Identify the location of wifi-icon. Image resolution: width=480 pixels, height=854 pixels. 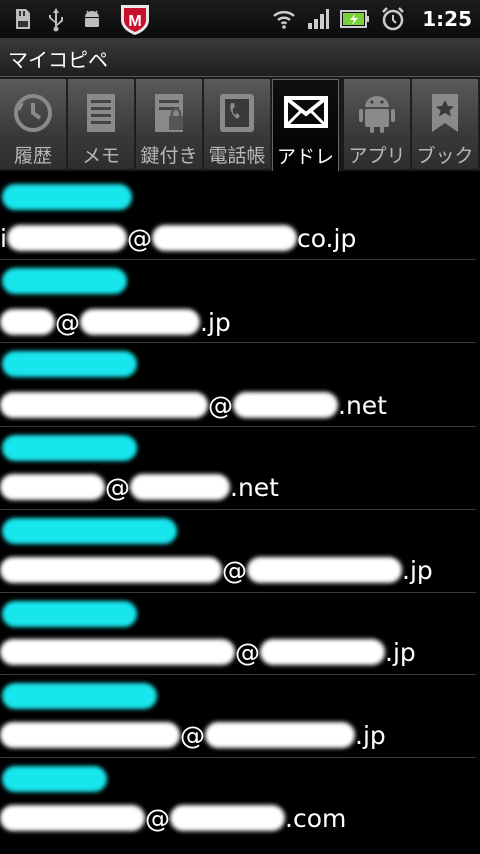
(284, 20).